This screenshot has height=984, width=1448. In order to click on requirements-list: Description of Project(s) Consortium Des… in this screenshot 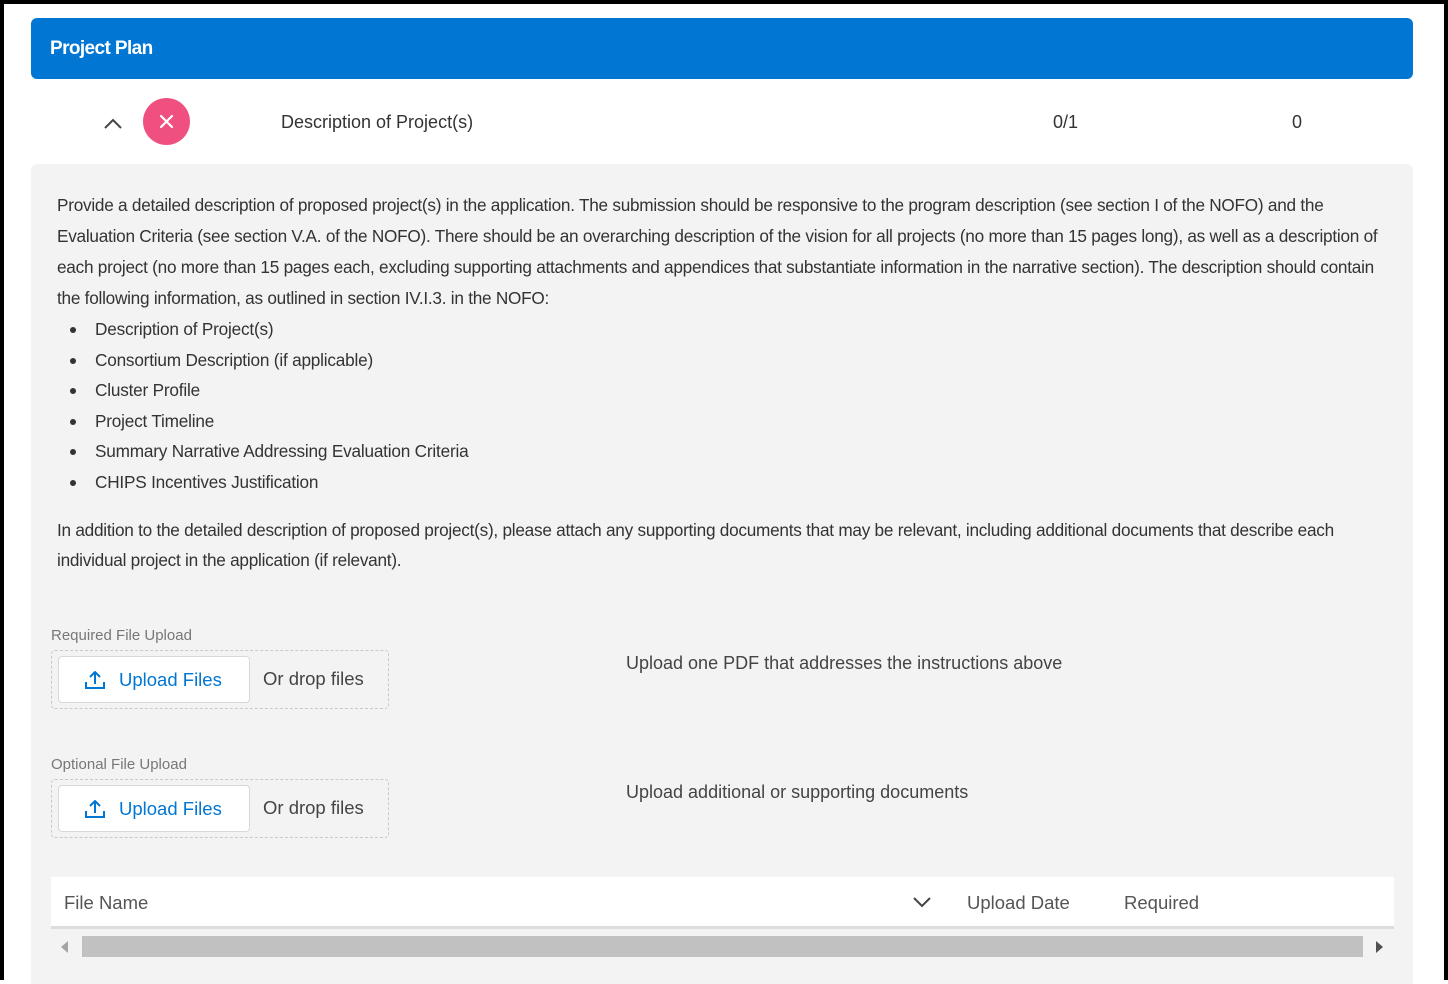, I will do `click(263, 406)`.